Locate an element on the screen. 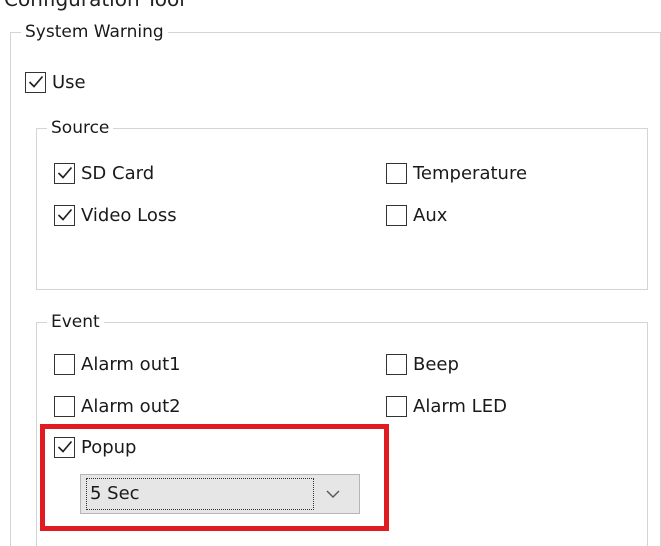 Image resolution: width=661 pixels, height=546 pixels. temperature-checkbox: Temperature is located at coordinates (456, 173).